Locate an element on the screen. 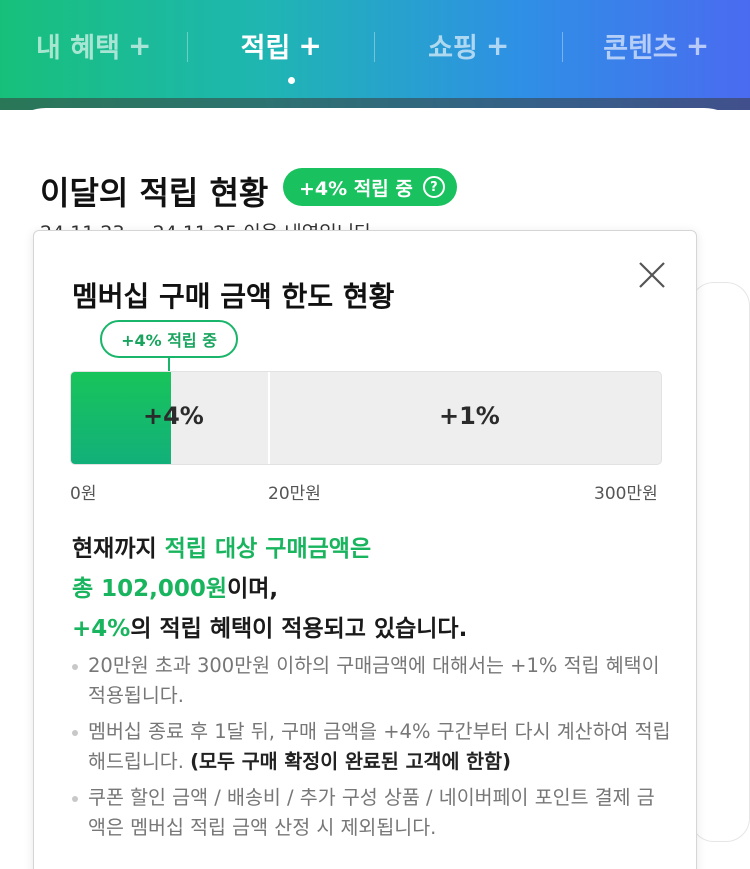 The height and width of the screenshot is (869, 750). summary-highlight: 적립 대상 구매금액은 is located at coordinates (268, 549).